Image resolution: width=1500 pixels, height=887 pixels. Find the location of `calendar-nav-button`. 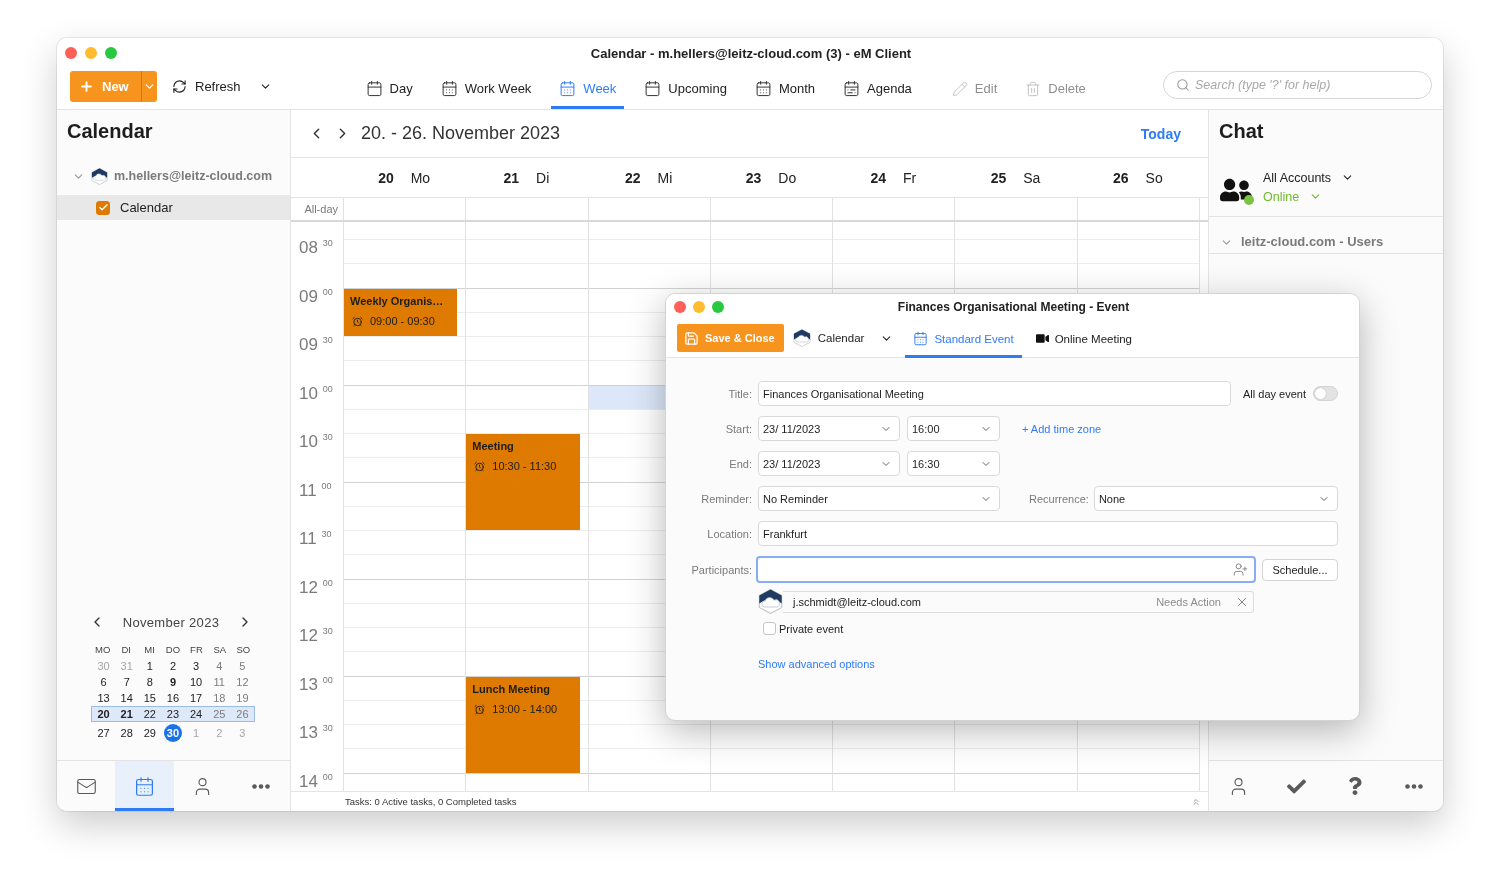

calendar-nav-button is located at coordinates (144, 786).